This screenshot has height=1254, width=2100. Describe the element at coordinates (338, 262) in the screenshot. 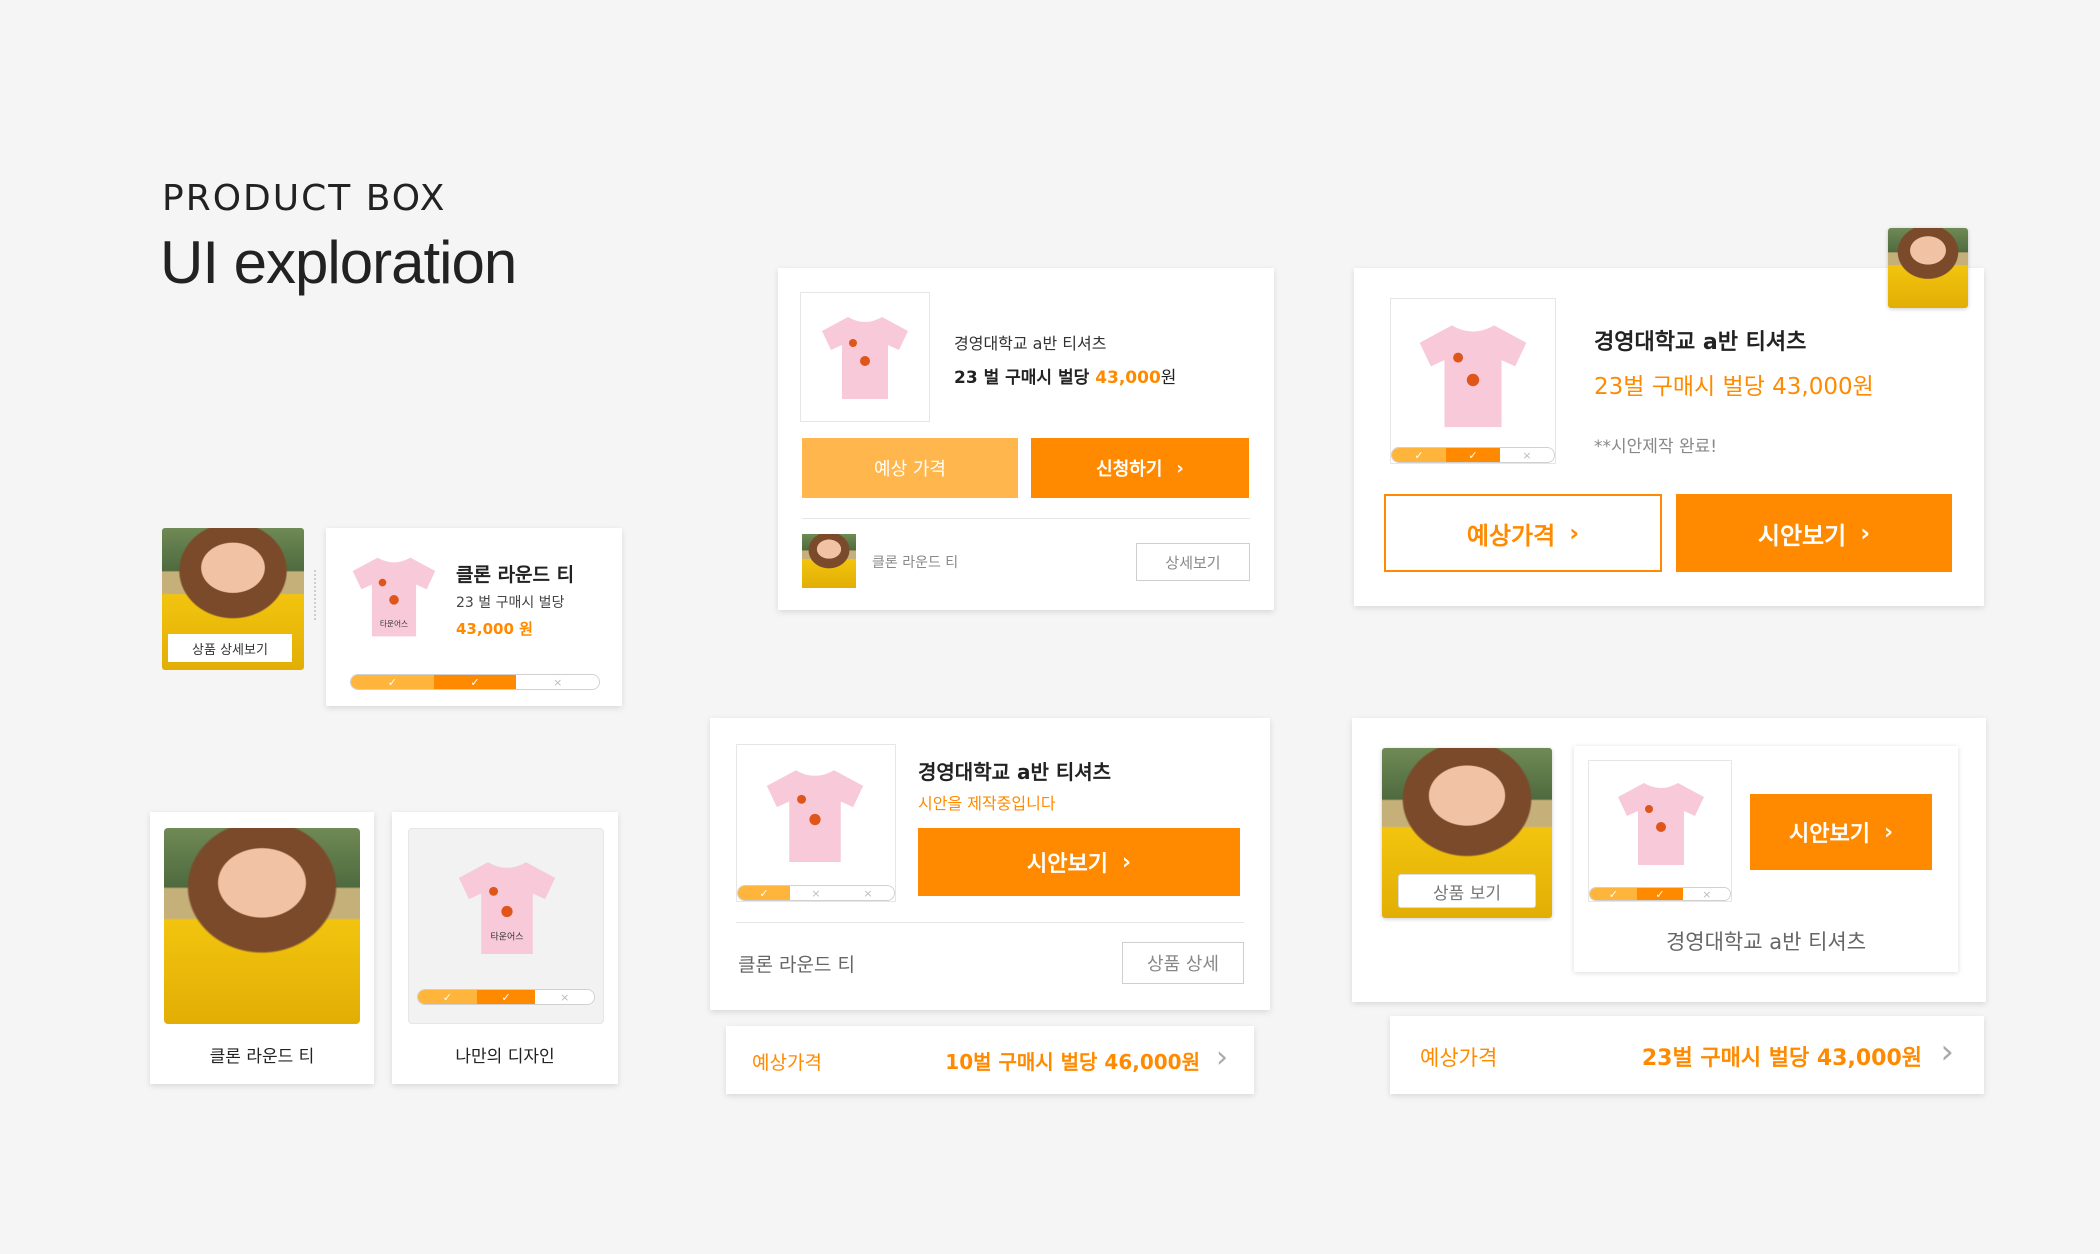

I see `page-title: UI exploration` at that location.